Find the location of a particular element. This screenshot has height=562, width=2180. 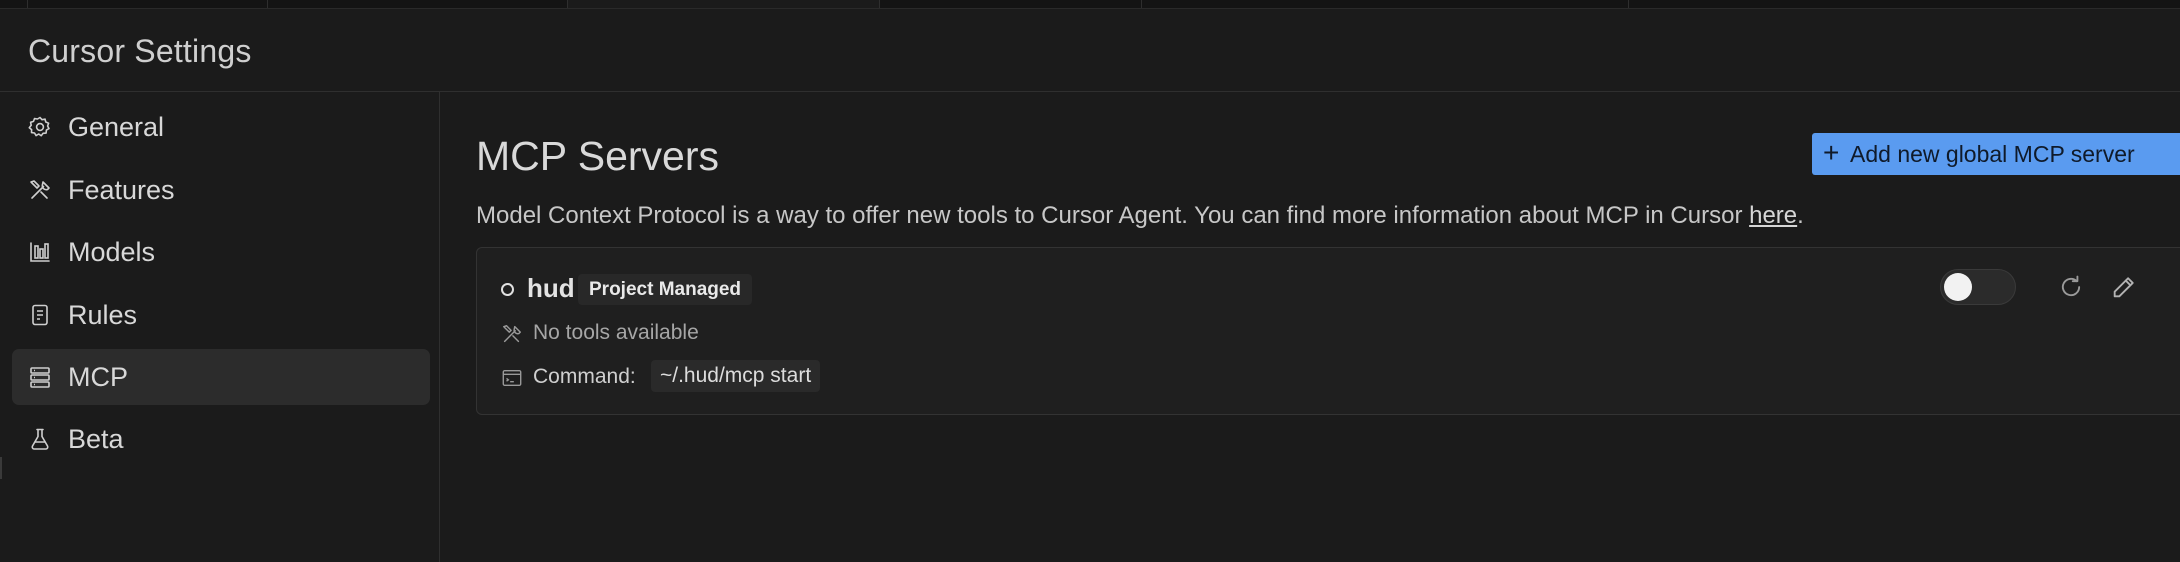

sidebar-item-mcp: MCP is located at coordinates (221, 377).